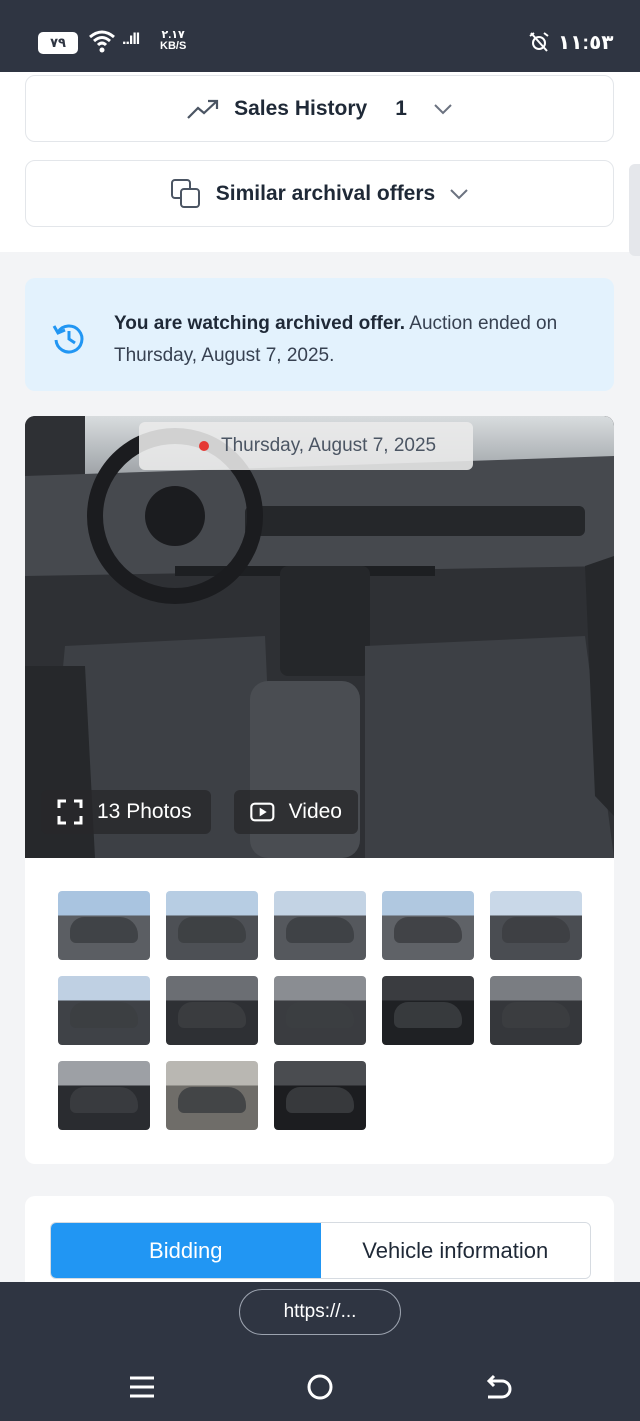 This screenshot has width=640, height=1421. What do you see at coordinates (203, 109) in the screenshot?
I see `trending-up-icon` at bounding box center [203, 109].